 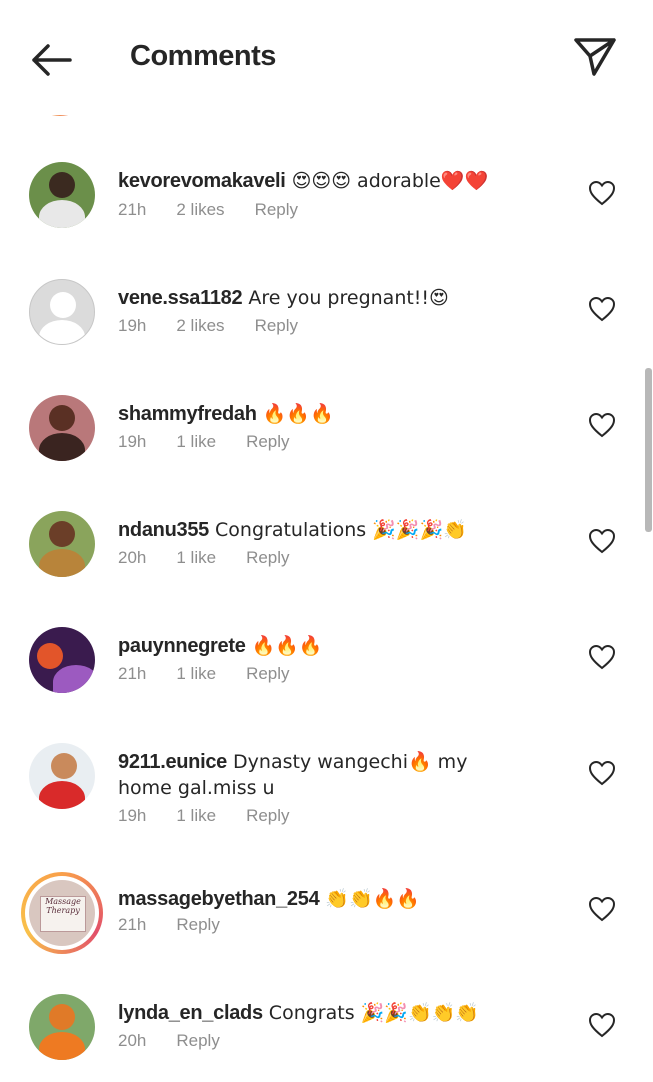 What do you see at coordinates (180, 298) in the screenshot?
I see `comment-username: vene.ssa1182` at bounding box center [180, 298].